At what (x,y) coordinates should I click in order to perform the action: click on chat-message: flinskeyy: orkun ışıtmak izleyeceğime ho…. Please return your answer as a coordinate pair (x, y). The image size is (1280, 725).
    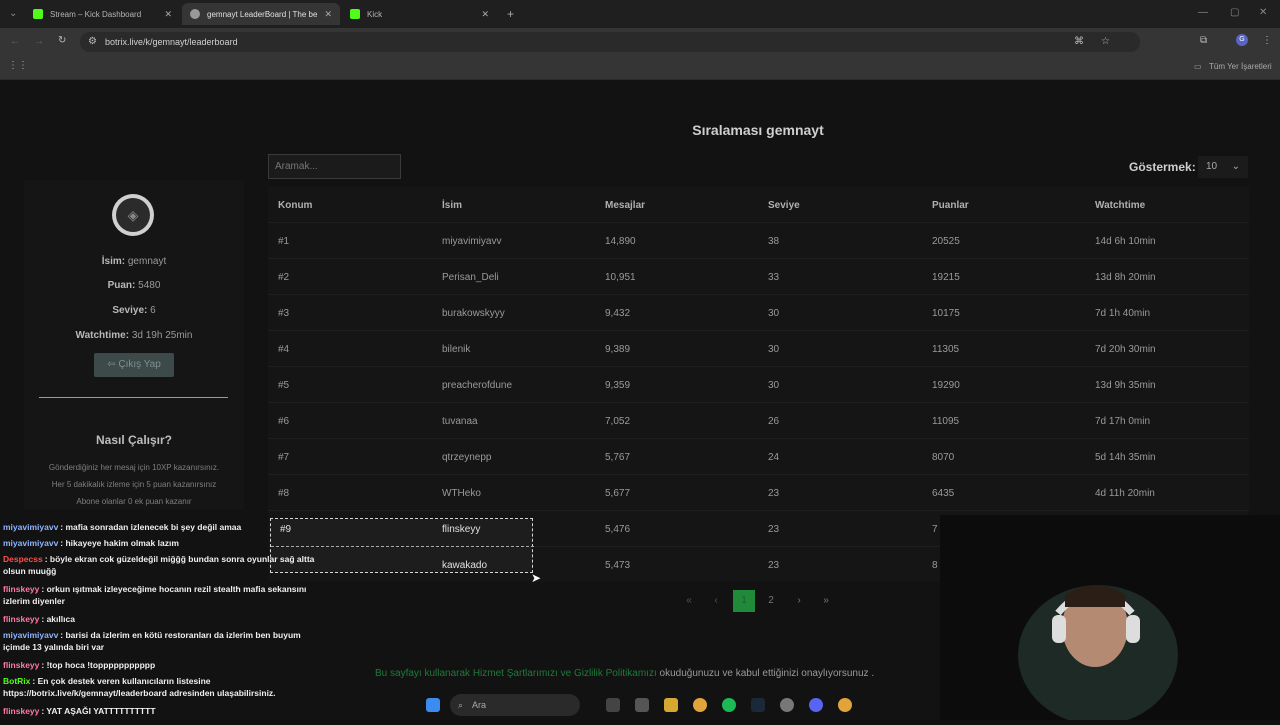
    Looking at the image, I should click on (165, 595).